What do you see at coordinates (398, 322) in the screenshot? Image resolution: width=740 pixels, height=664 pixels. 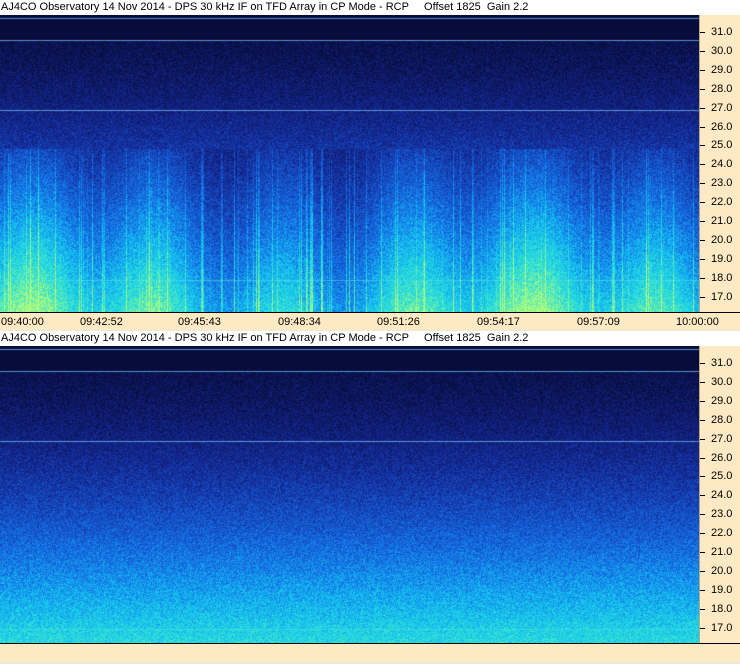 I see `time-tick-label: 09:51:26` at bounding box center [398, 322].